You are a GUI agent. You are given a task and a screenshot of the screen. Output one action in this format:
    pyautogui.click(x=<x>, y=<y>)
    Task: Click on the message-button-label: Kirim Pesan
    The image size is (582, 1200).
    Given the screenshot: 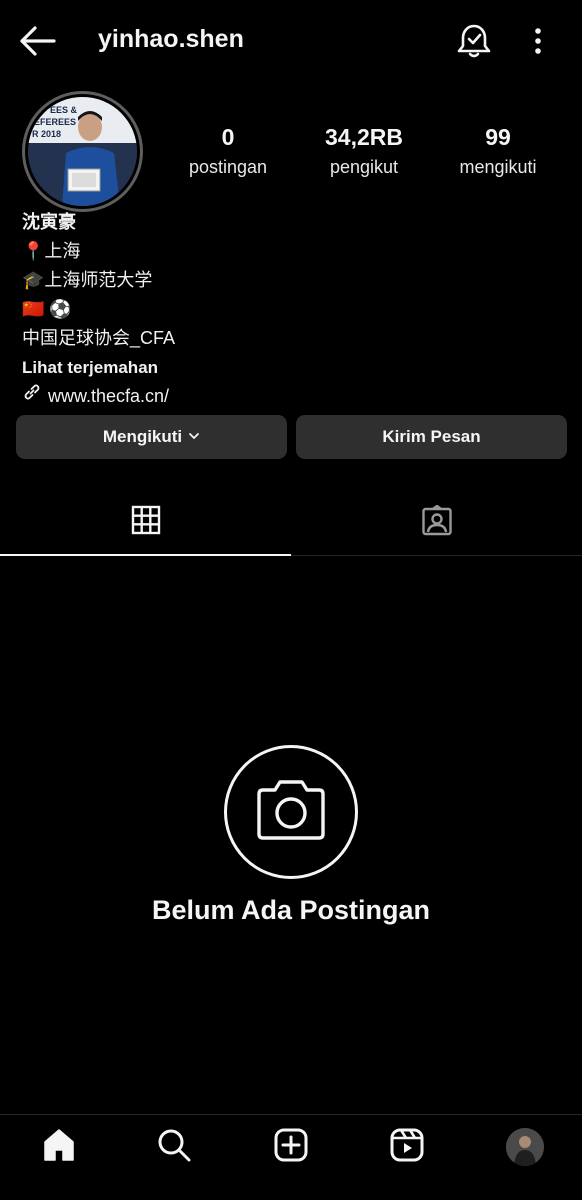 What is the action you would take?
    pyautogui.click(x=431, y=436)
    